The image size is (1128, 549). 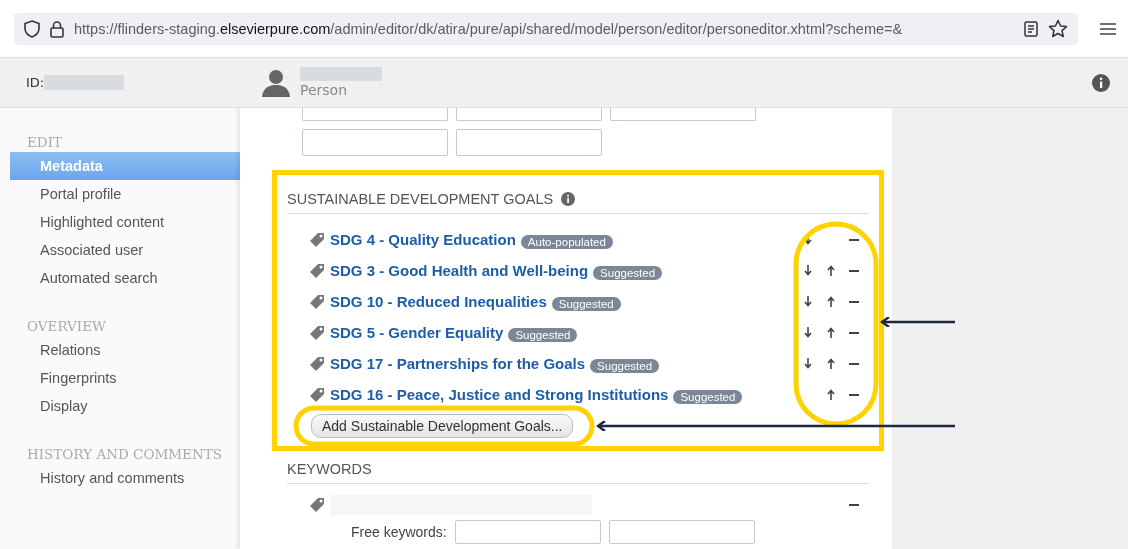 What do you see at coordinates (125, 250) in the screenshot?
I see `sidebar-item: Associated user` at bounding box center [125, 250].